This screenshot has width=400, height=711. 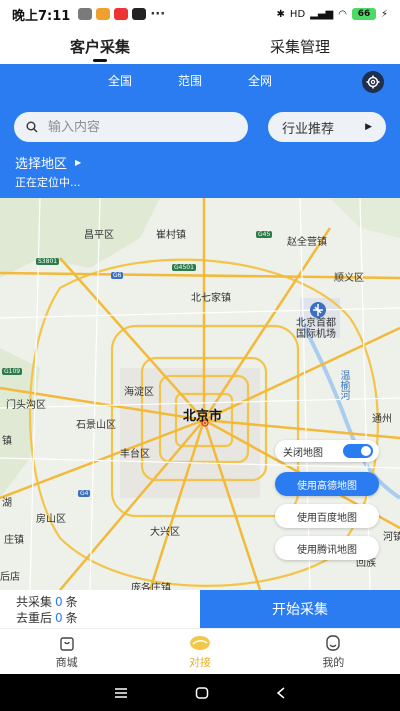 I want to click on industry-recommend-label: 行业推荐, so click(x=308, y=129).